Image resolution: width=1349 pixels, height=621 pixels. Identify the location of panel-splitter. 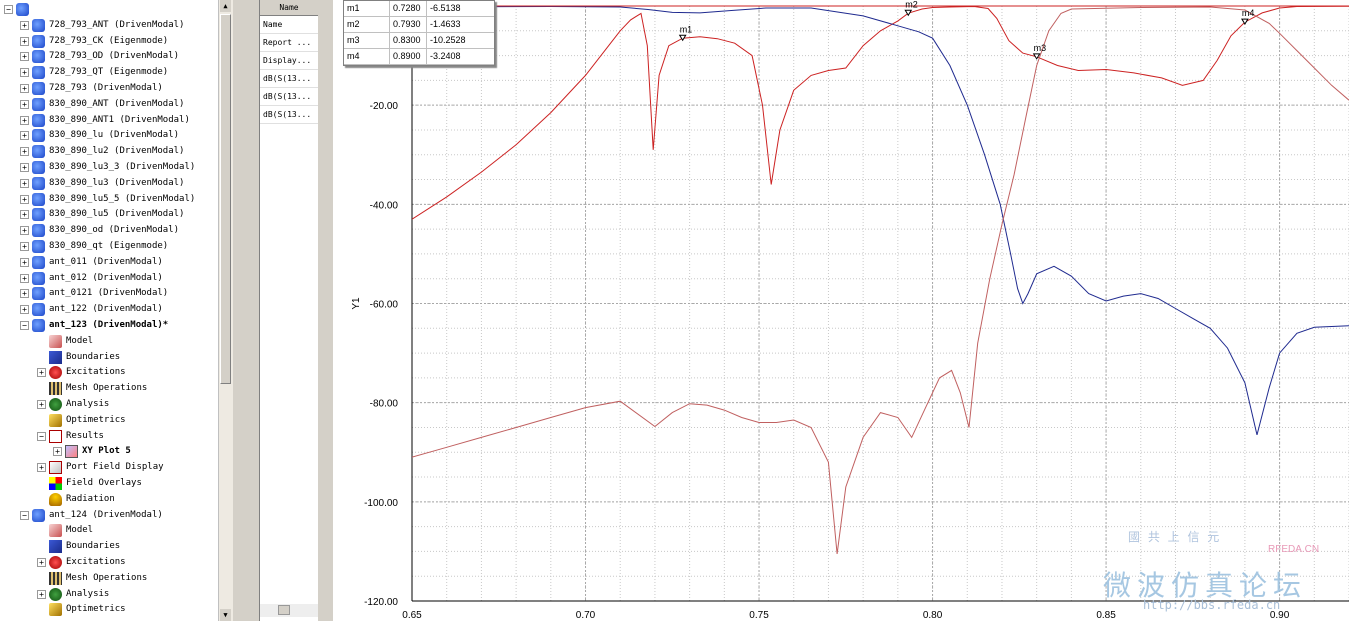
(245, 310).